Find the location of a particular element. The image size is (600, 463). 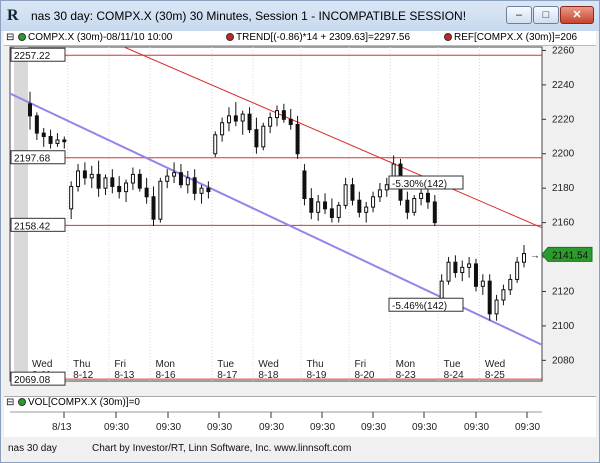

time-tick-label: 8/13 is located at coordinates (62, 427).